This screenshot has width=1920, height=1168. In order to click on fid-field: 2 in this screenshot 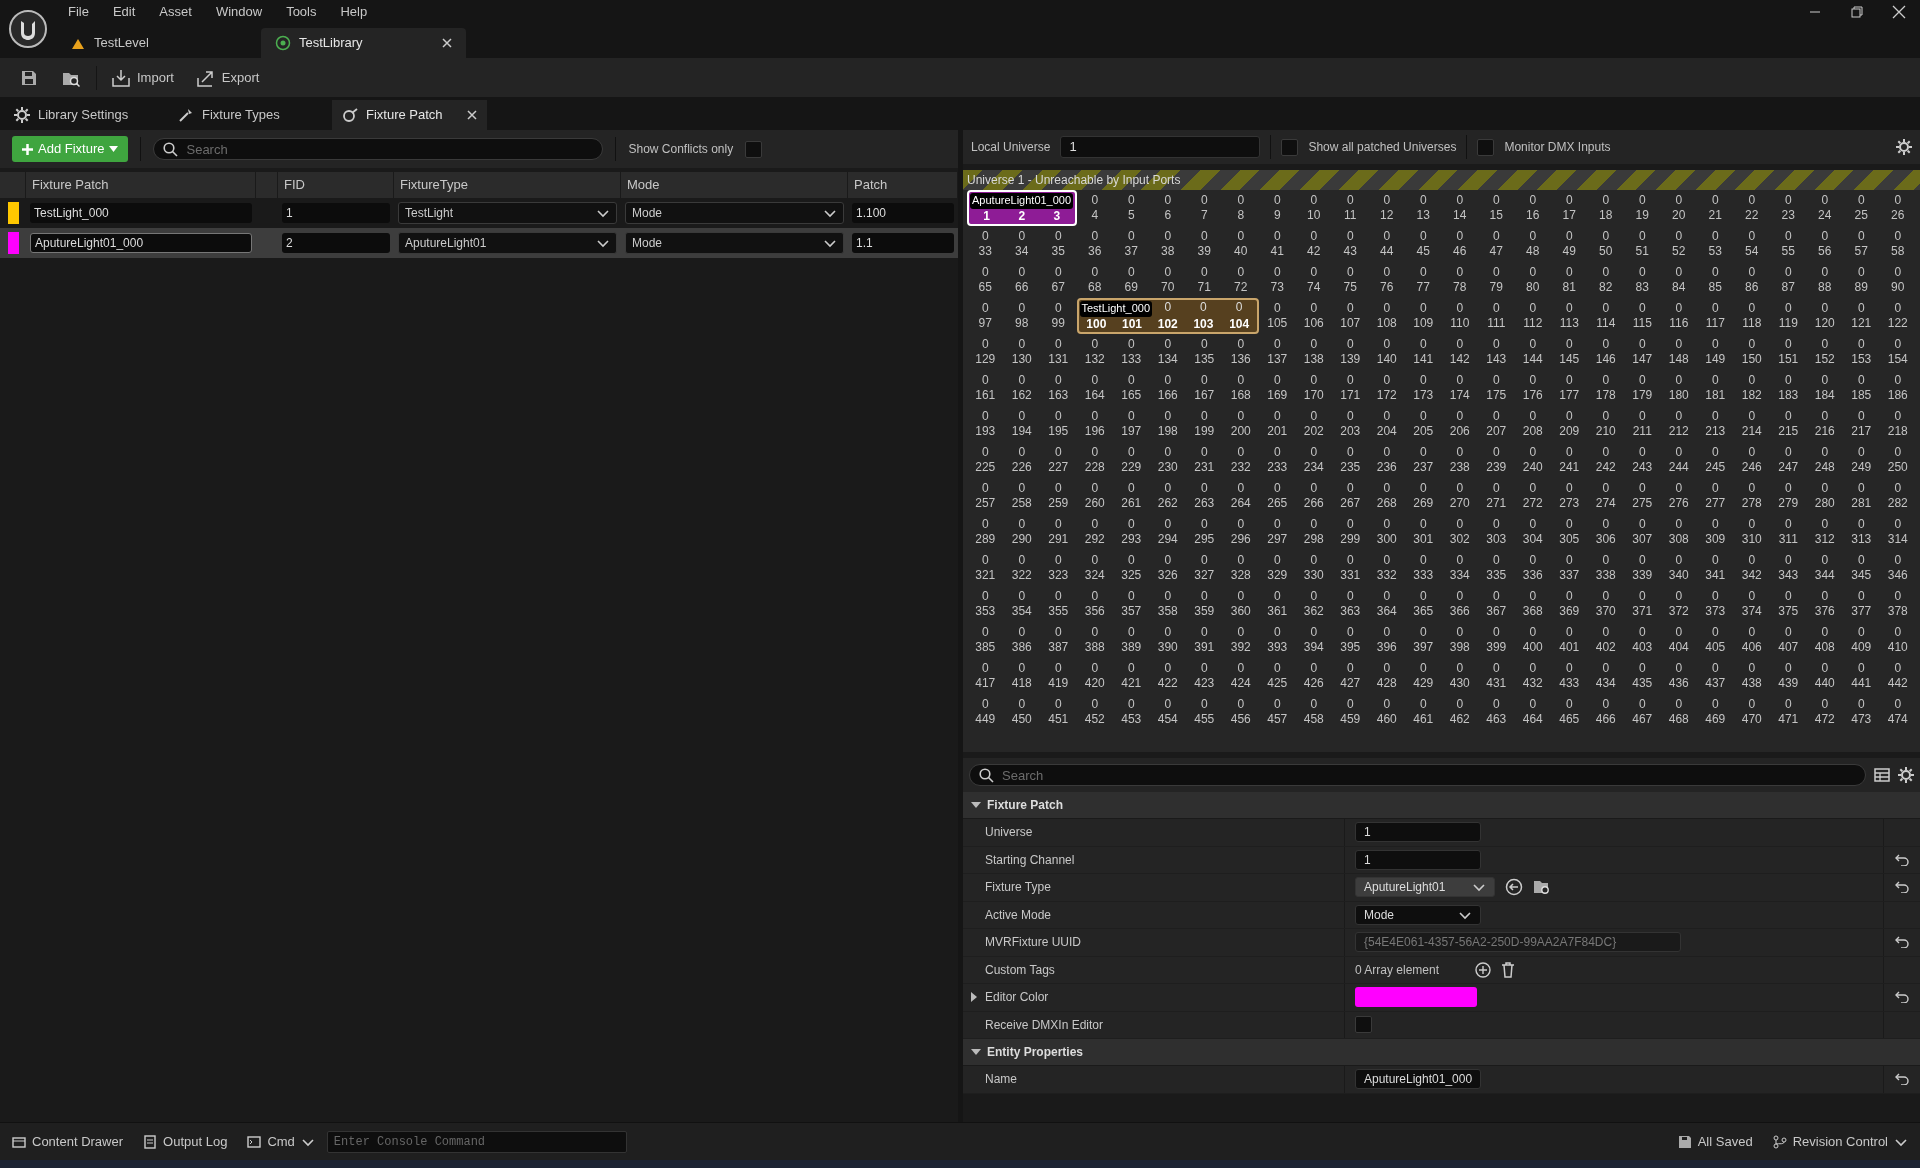, I will do `click(336, 243)`.